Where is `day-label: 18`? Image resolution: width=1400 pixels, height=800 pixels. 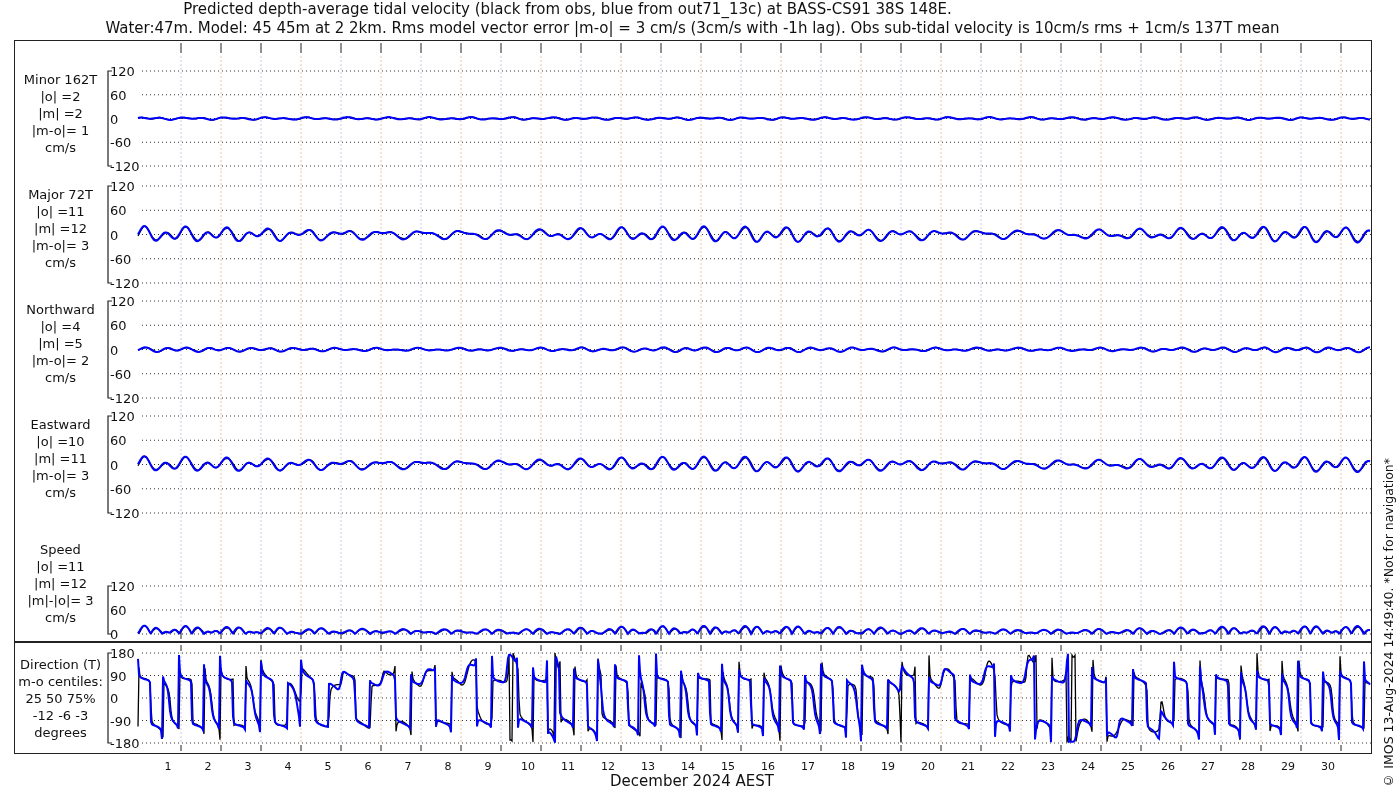
day-label: 18 is located at coordinates (848, 766).